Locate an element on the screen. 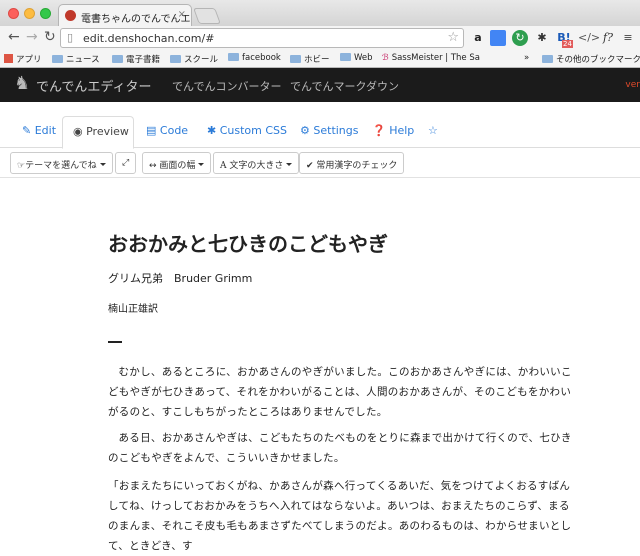  button-label: 常用漢字のチェック is located at coordinates (357, 166).